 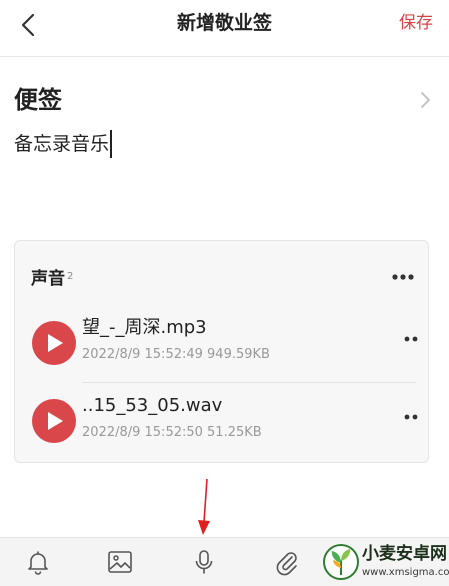 I want to click on paperclip-icon, so click(x=287, y=562).